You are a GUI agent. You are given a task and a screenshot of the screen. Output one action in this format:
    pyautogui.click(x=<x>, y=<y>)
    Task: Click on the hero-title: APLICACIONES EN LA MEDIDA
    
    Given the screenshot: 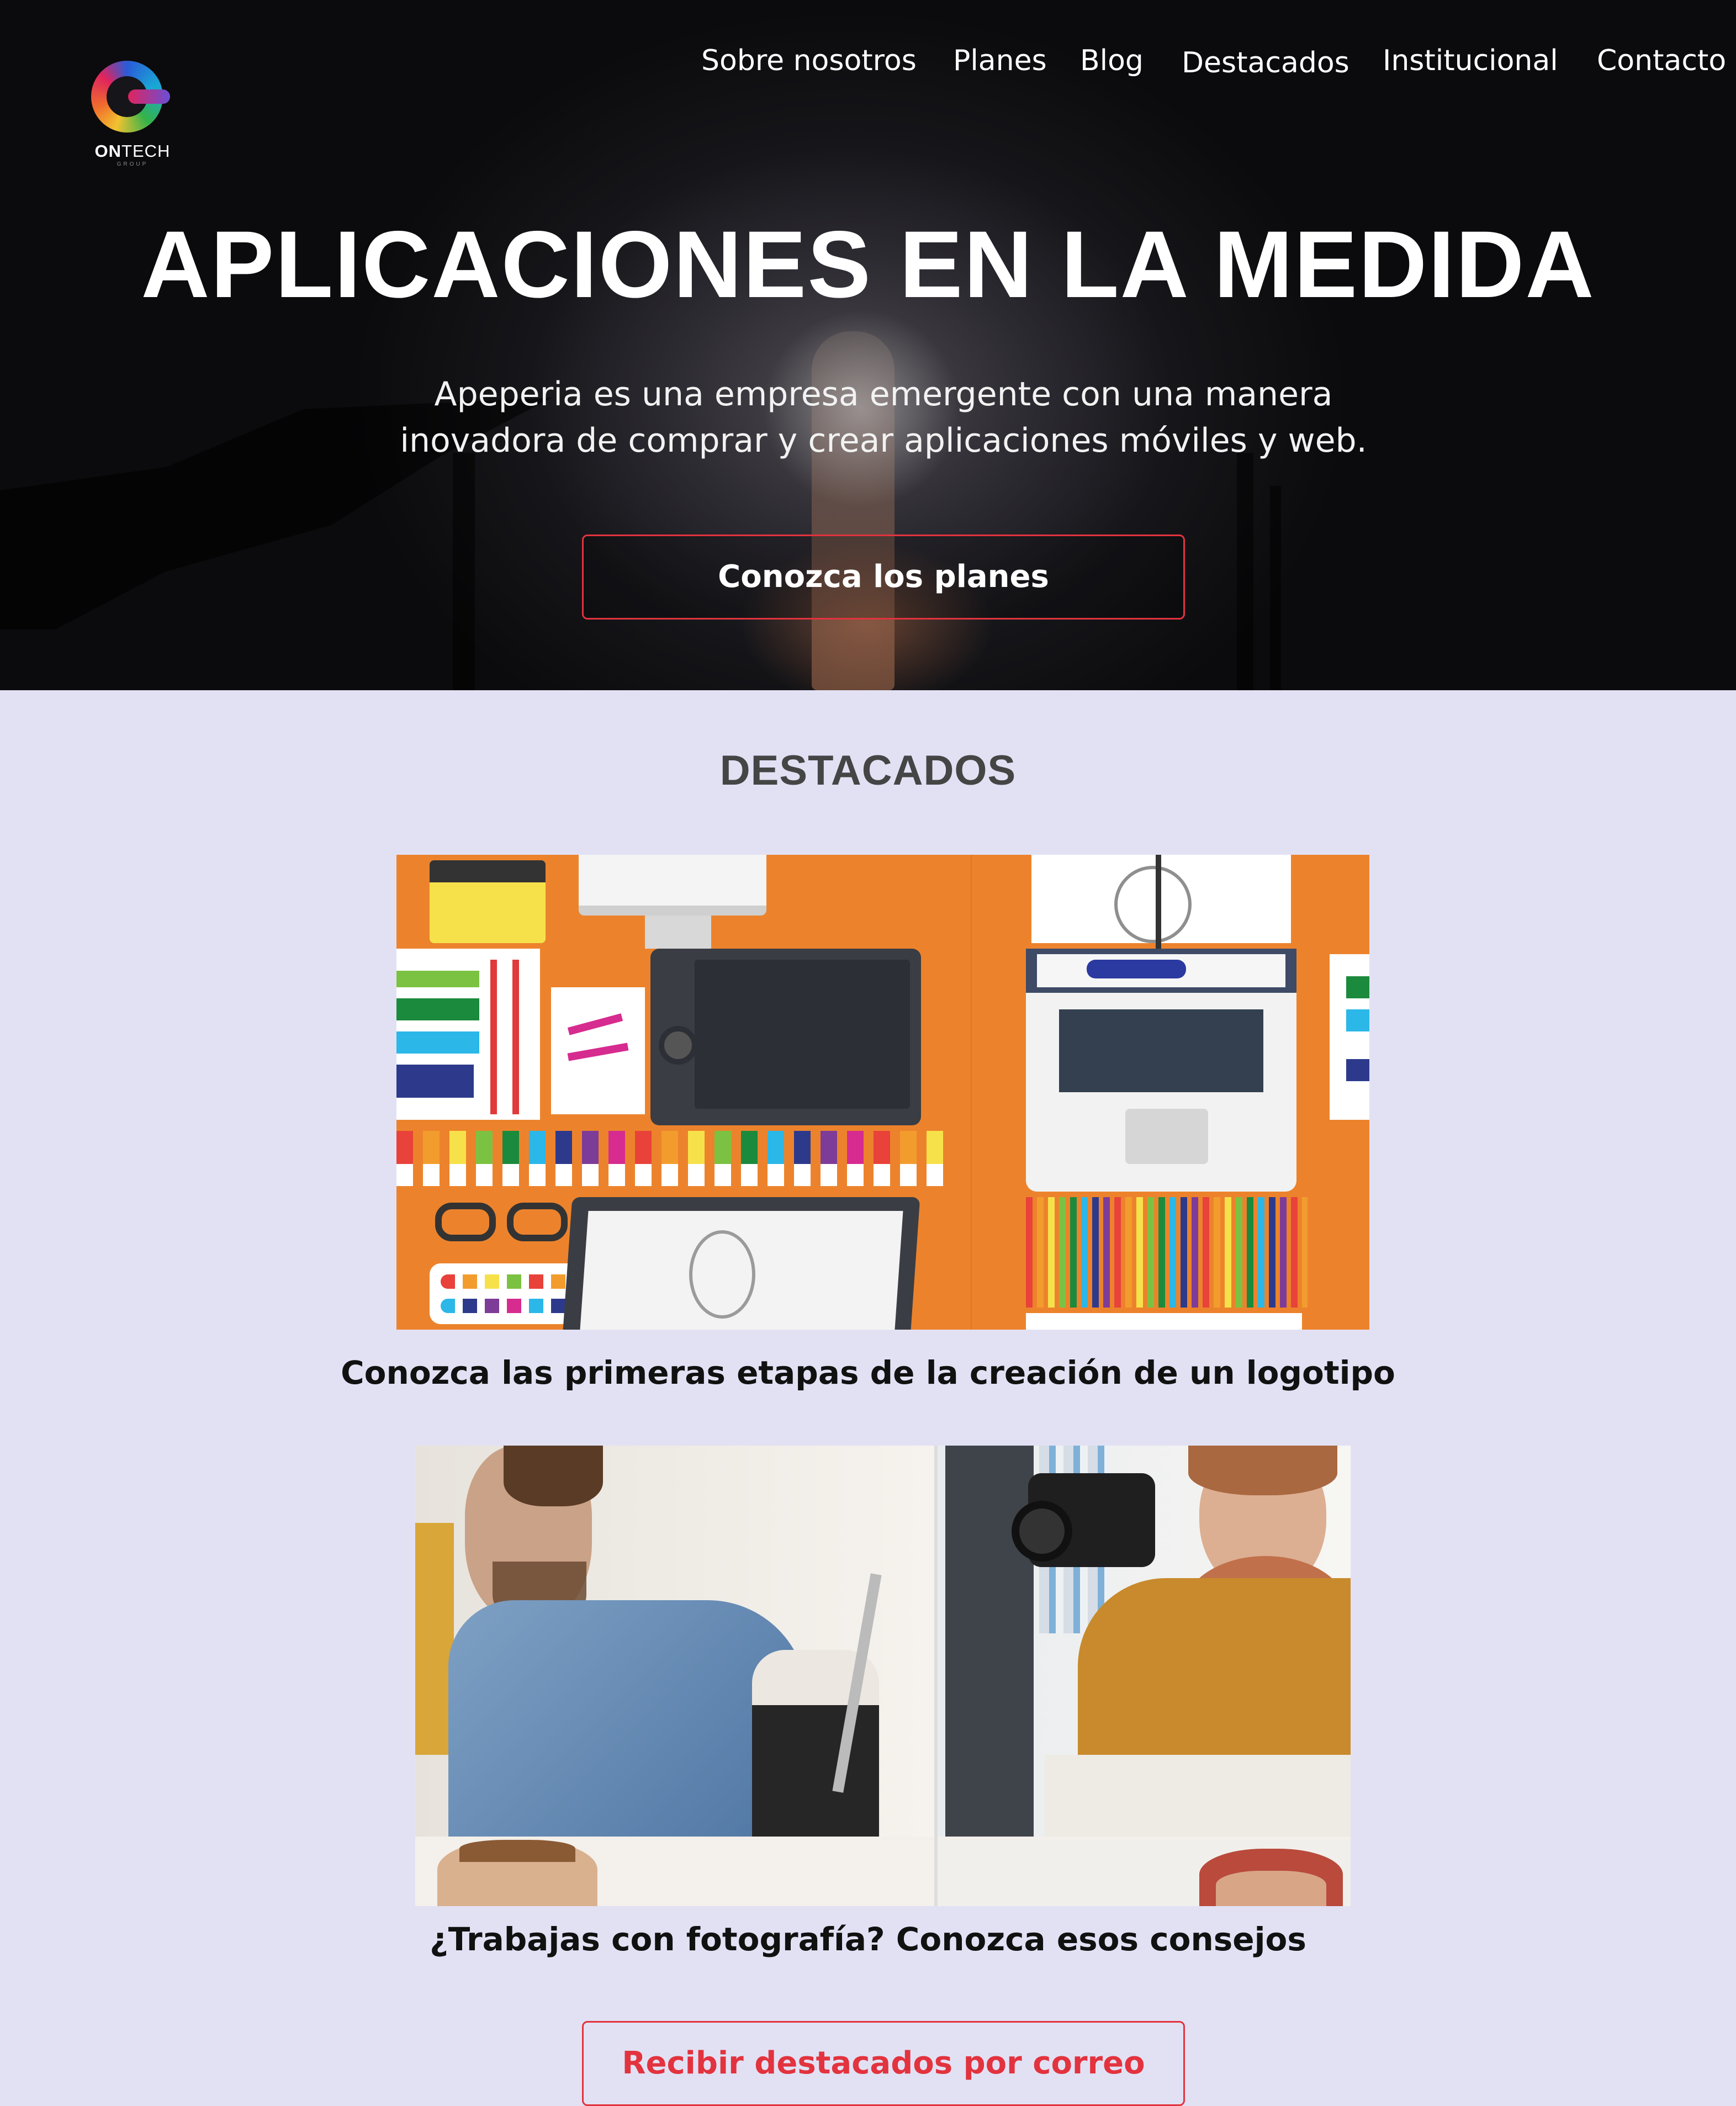 What is the action you would take?
    pyautogui.click(x=868, y=264)
    